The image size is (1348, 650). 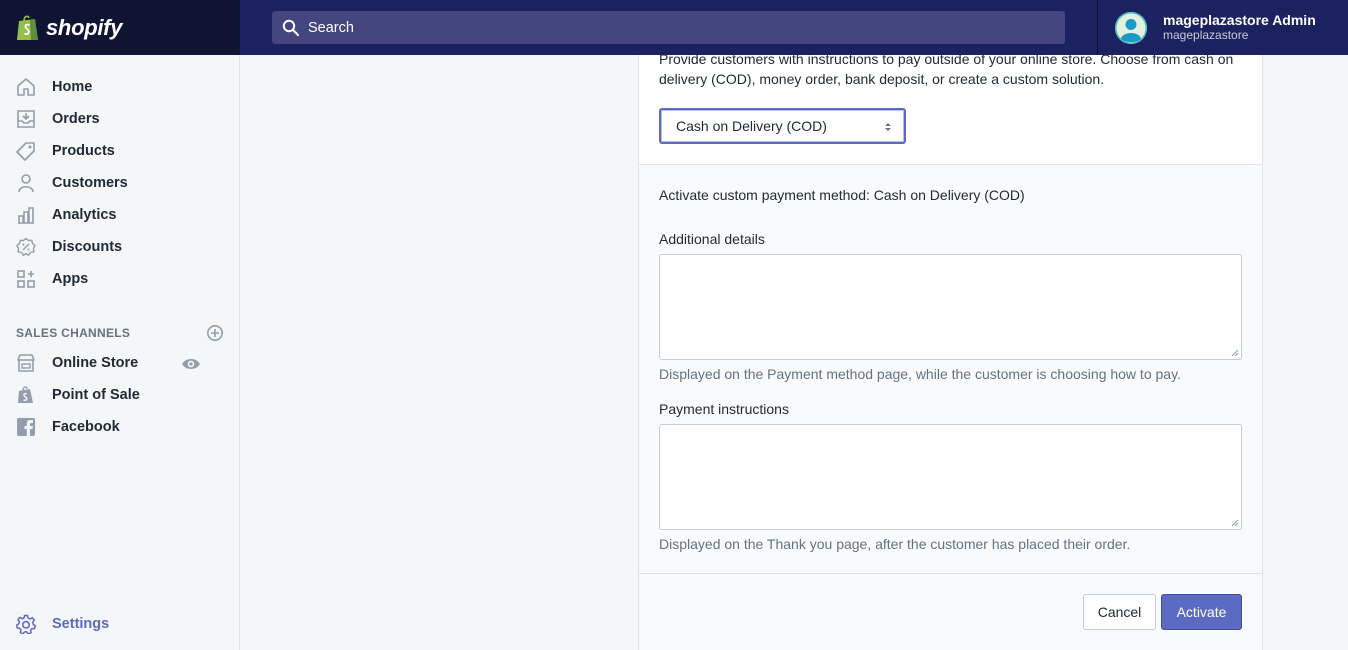 What do you see at coordinates (119, 215) in the screenshot?
I see `sidebar-item-analytics: Analytics` at bounding box center [119, 215].